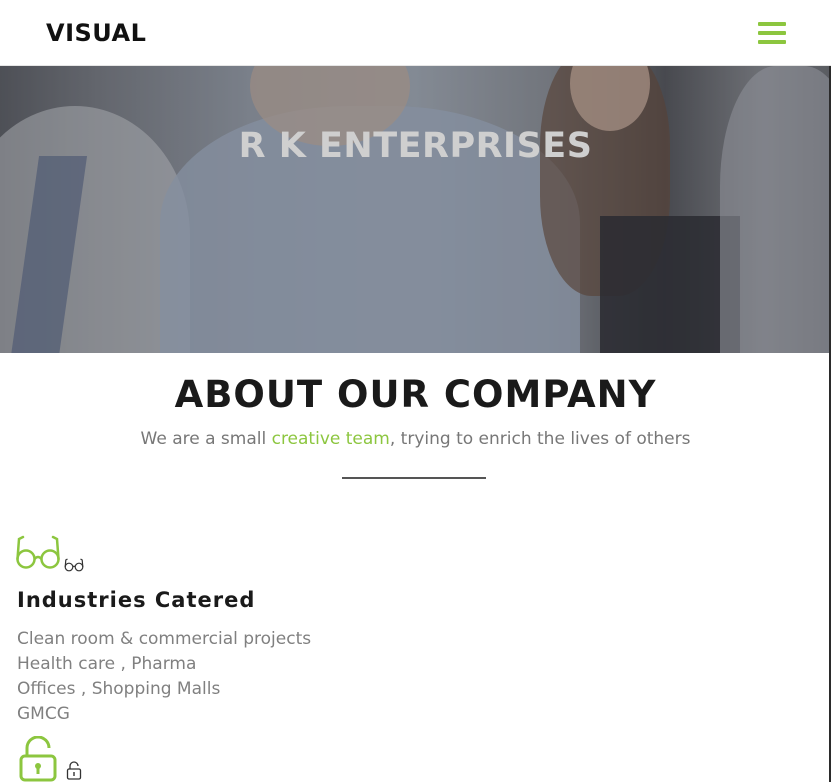 Image resolution: width=831 pixels, height=782 pixels. I want to click on unlock-icon, so click(38, 759).